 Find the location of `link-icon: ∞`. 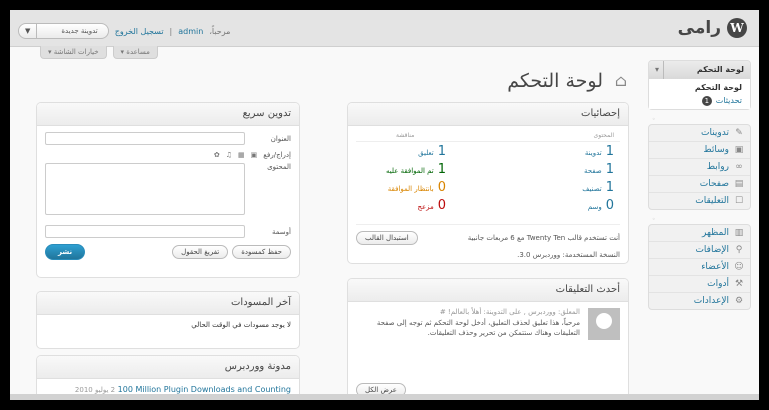

link-icon: ∞ is located at coordinates (739, 167).